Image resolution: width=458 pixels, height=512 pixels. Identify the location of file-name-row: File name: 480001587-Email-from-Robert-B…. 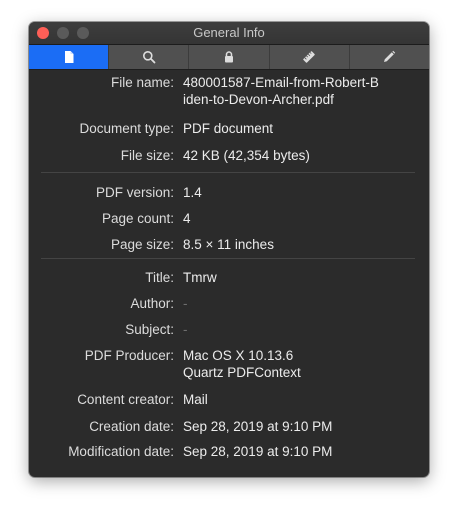
(229, 97).